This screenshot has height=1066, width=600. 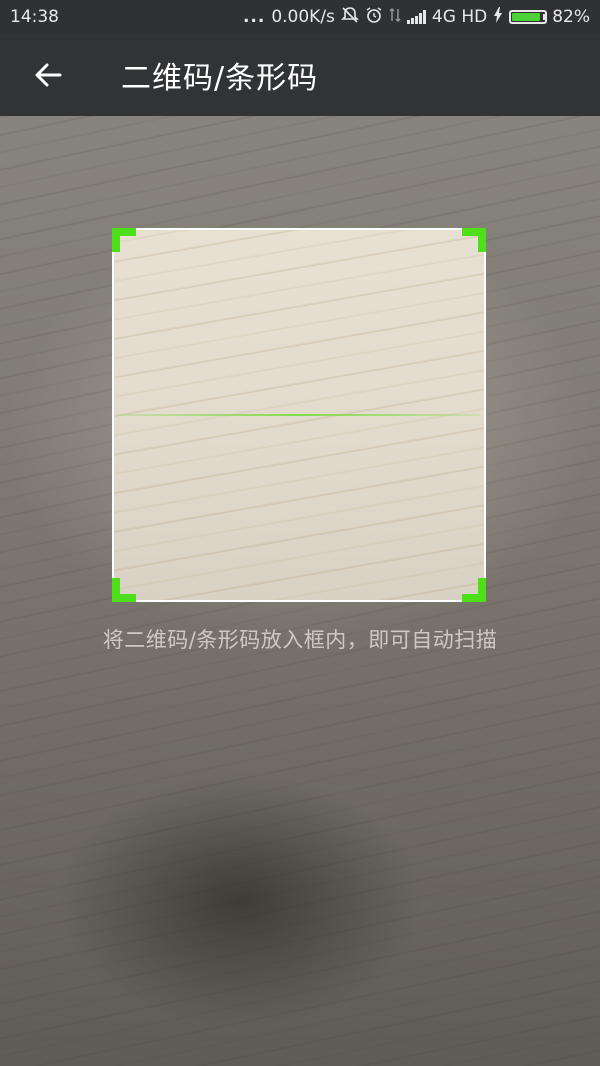 I want to click on status-bar: 14:38 ... 0.00K/s 4G HD 82%, so click(x=300, y=17).